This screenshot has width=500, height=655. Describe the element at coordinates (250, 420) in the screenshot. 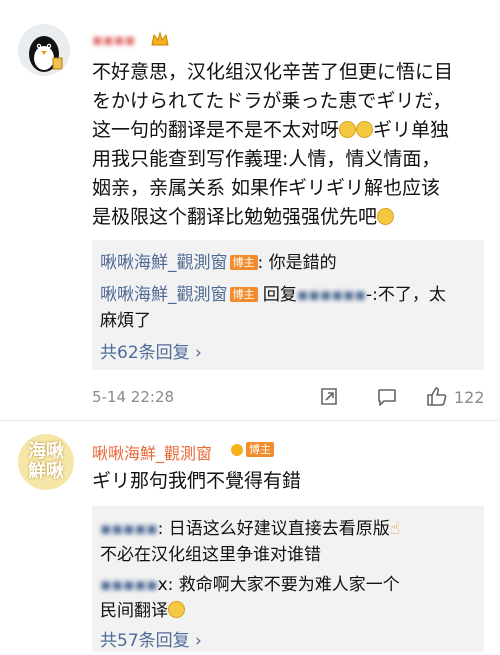

I see `divider` at that location.